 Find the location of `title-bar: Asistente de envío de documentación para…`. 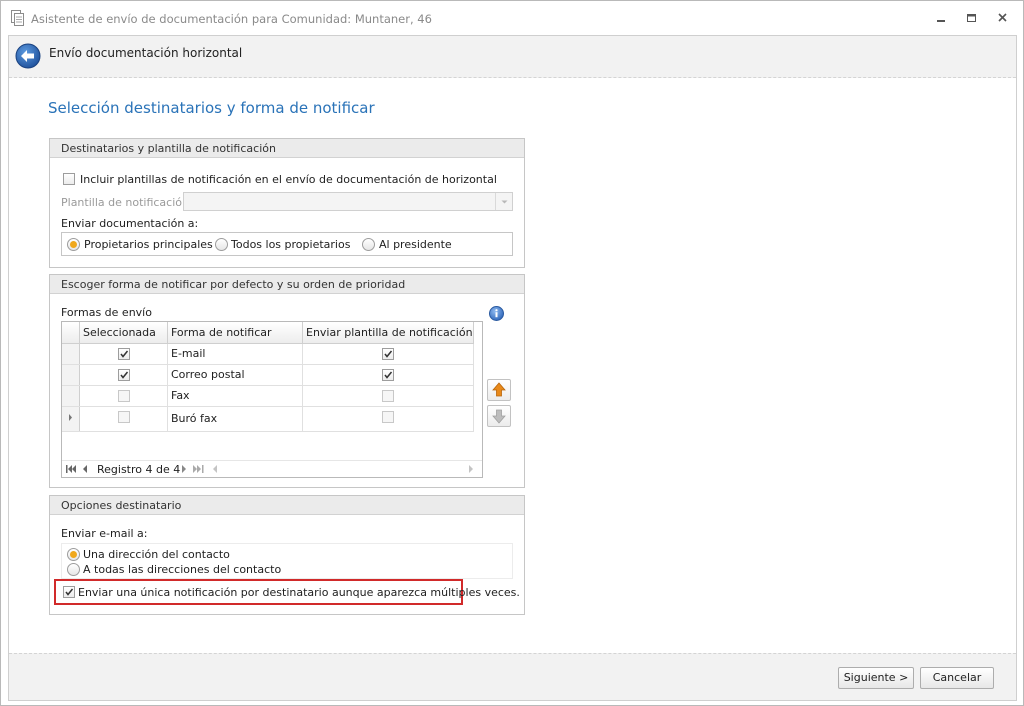

title-bar: Asistente de envío de documentación para… is located at coordinates (512, 18).